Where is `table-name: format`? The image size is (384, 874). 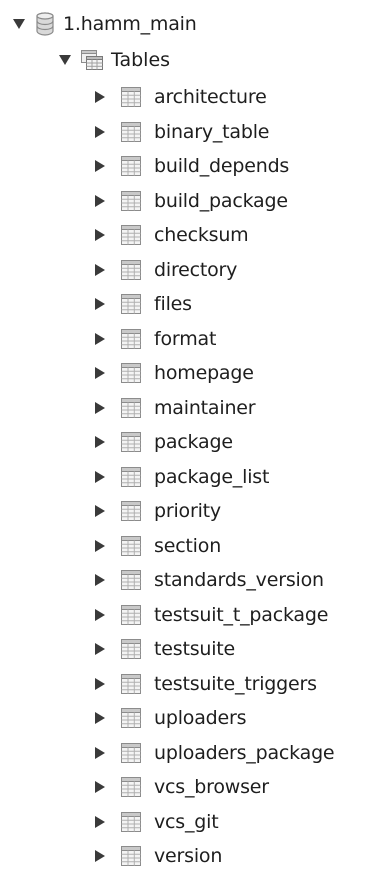 table-name: format is located at coordinates (185, 338).